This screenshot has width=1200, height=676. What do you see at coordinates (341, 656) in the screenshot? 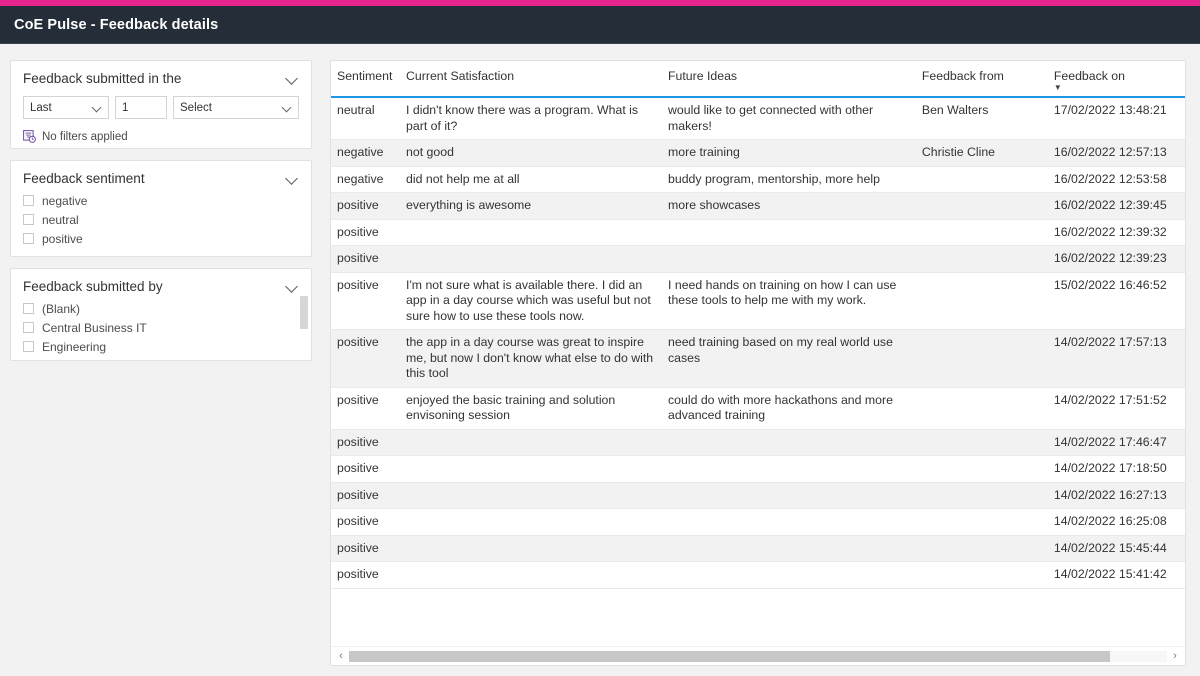
I see `scroll-left-arrow-icon: ‹` at bounding box center [341, 656].